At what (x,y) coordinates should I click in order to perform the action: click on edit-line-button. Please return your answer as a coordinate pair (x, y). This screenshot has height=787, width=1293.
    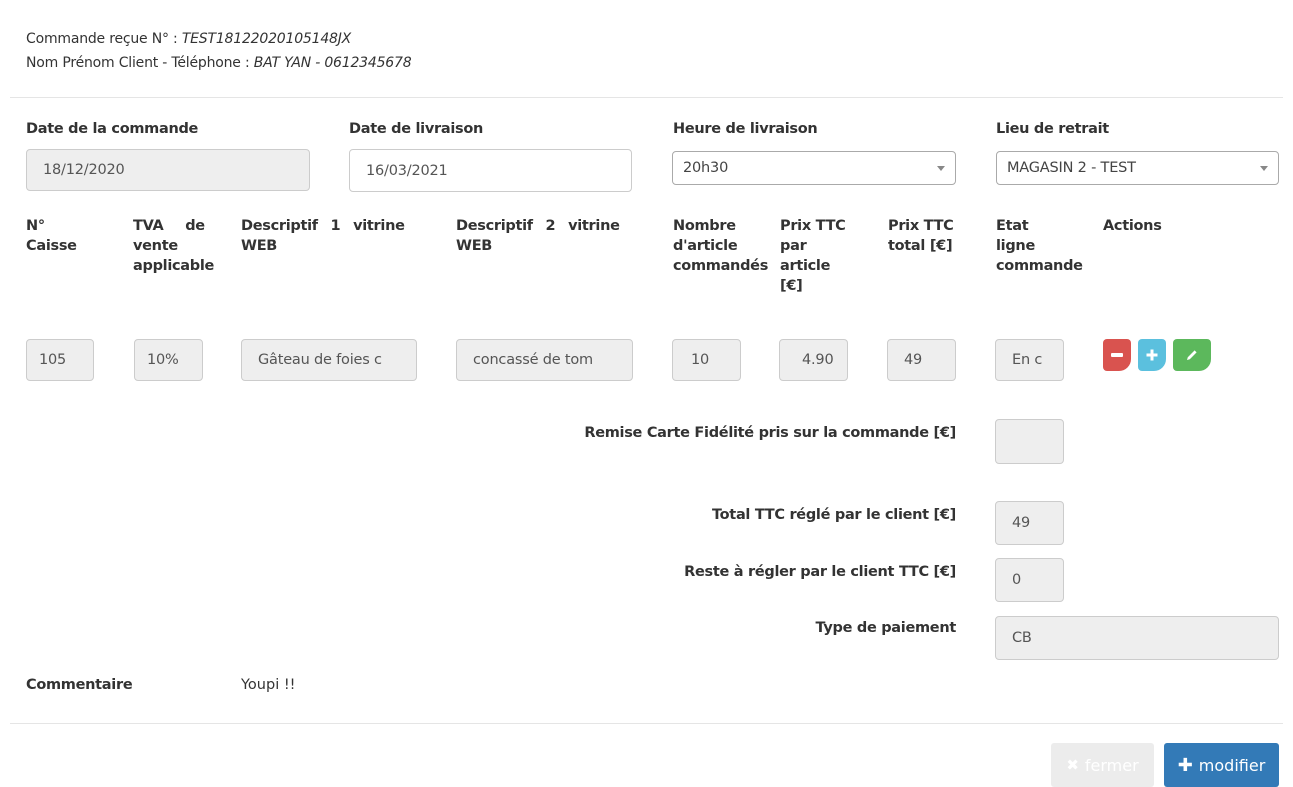
    Looking at the image, I should click on (1192, 355).